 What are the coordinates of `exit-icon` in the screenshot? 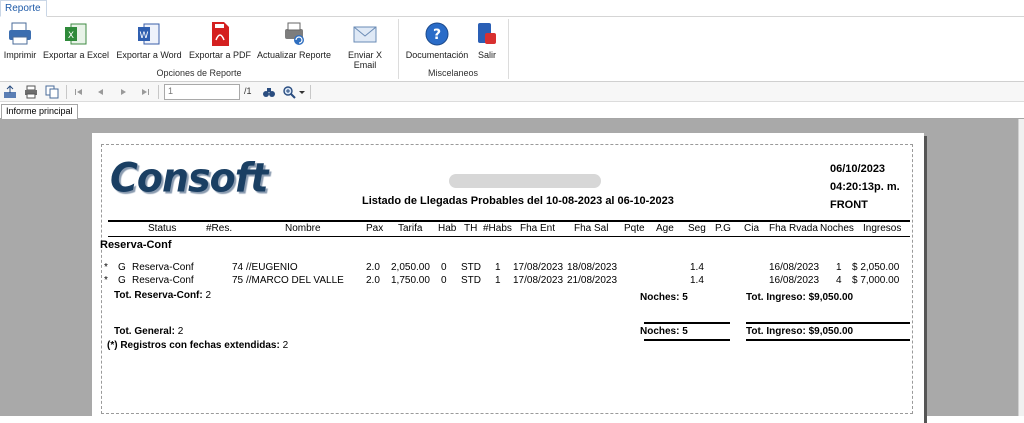 It's located at (487, 33).